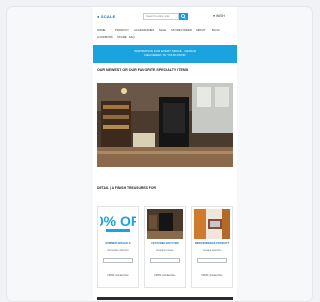  I want to click on nav-item-accessories: ACCESSORIES, so click(144, 30).